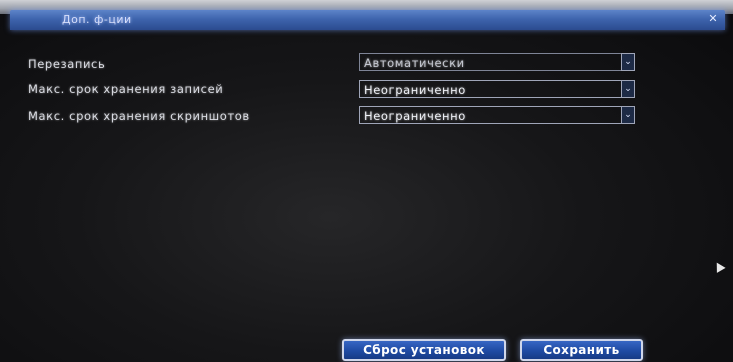  I want to click on max-screenshot-retention-label: Макс. срок хранения скриншотов, so click(139, 116).